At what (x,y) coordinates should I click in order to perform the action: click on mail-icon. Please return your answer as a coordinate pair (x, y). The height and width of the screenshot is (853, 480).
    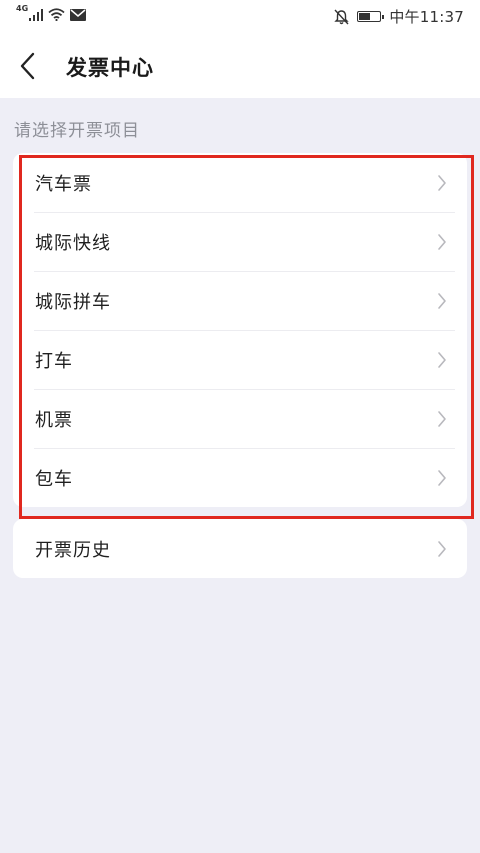
    Looking at the image, I should click on (78, 14).